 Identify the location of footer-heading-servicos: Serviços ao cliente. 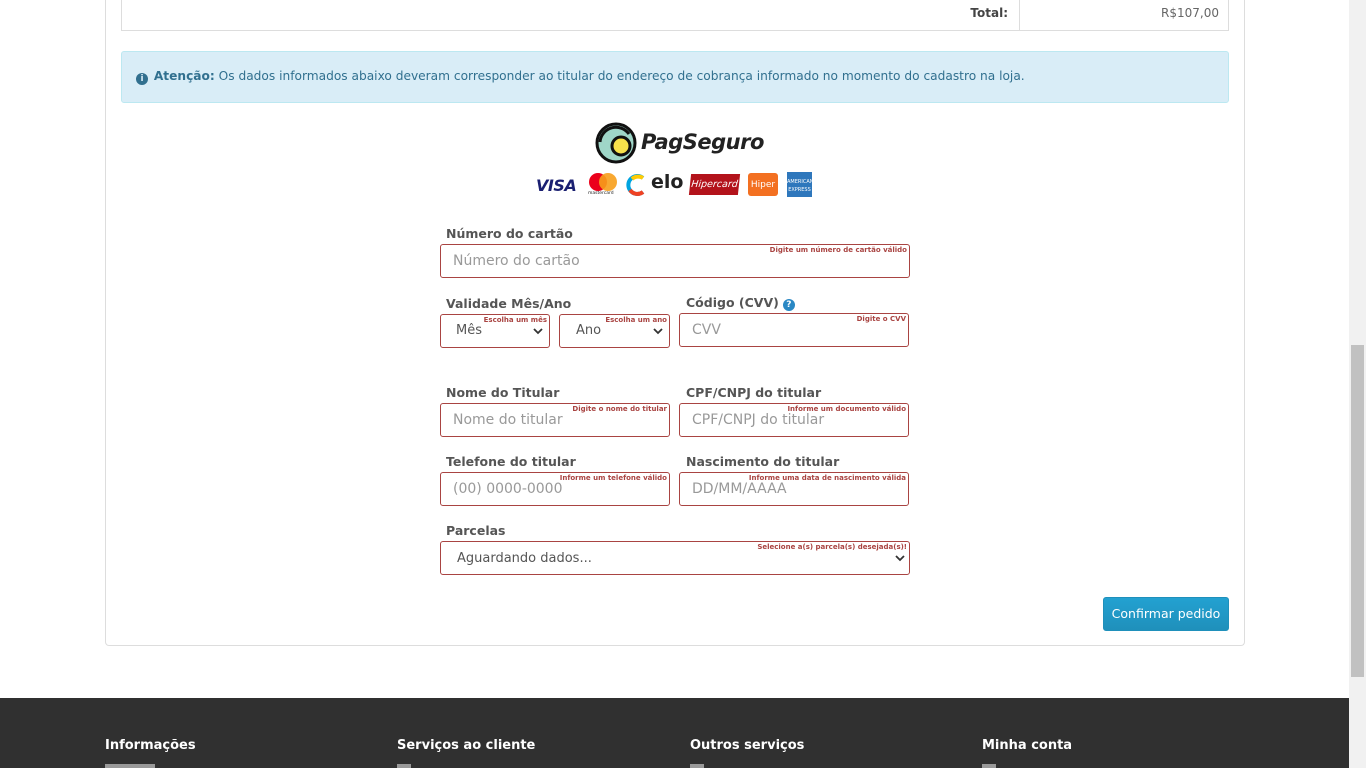
(466, 745).